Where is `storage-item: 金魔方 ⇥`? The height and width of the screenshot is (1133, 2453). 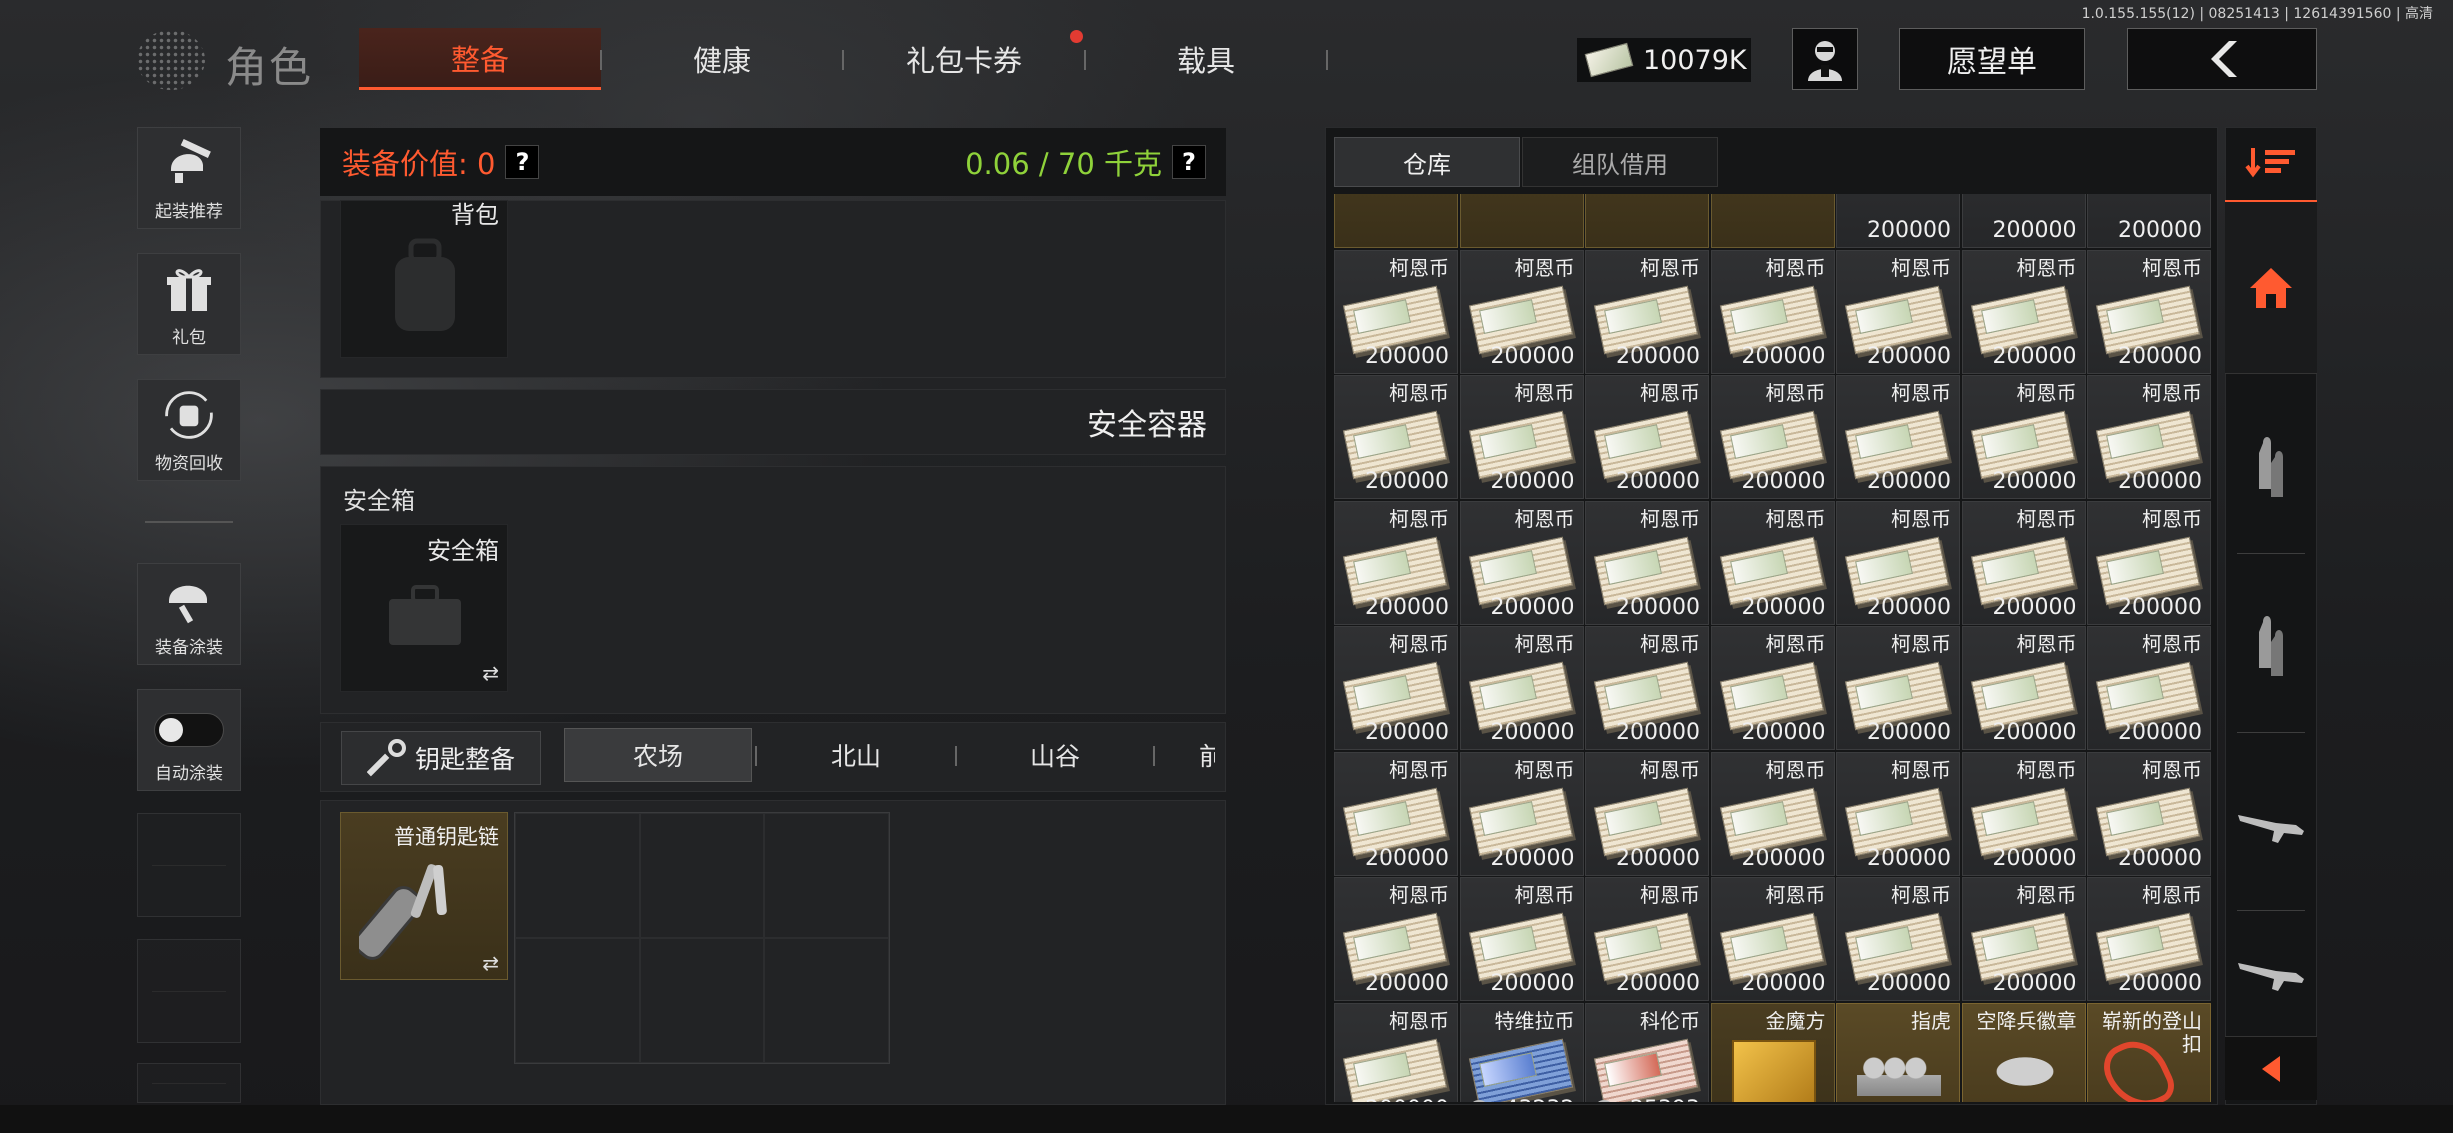
storage-item: 金魔方 ⇥ is located at coordinates (1772, 1052).